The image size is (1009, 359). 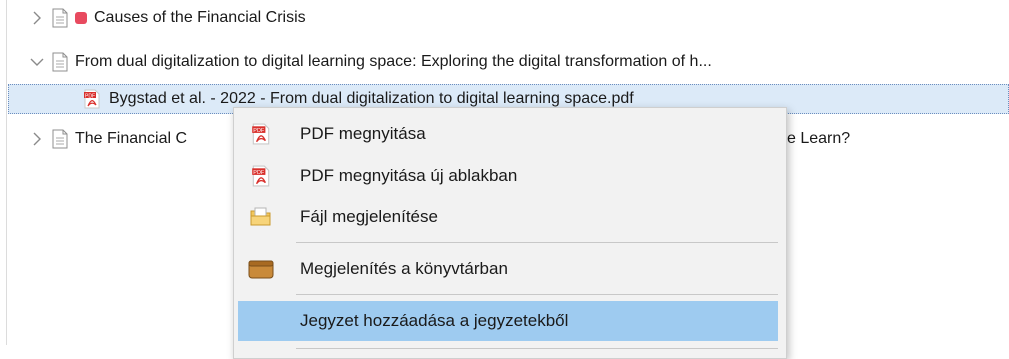 What do you see at coordinates (81, 18) in the screenshot?
I see `tag-color-dot` at bounding box center [81, 18].